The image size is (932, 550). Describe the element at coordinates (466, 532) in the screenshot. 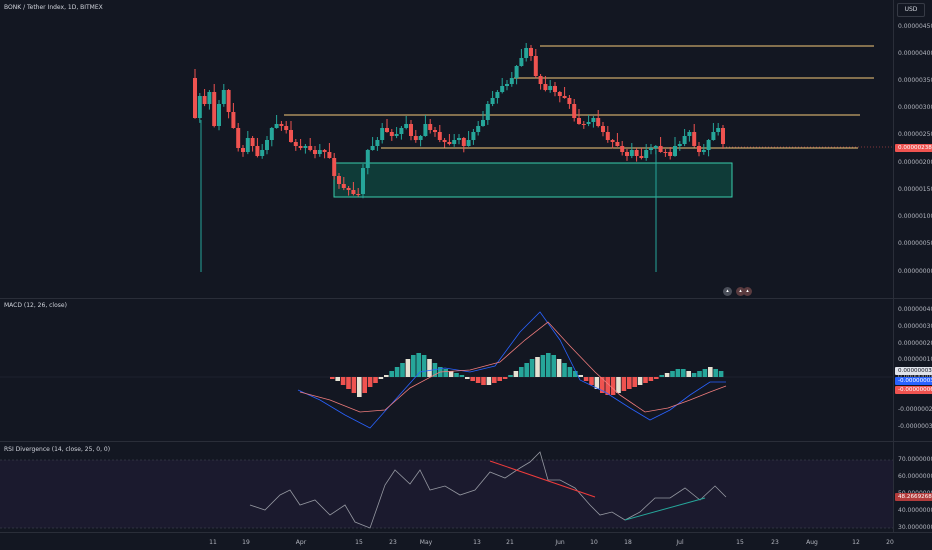

I see `time-axis-divider` at that location.